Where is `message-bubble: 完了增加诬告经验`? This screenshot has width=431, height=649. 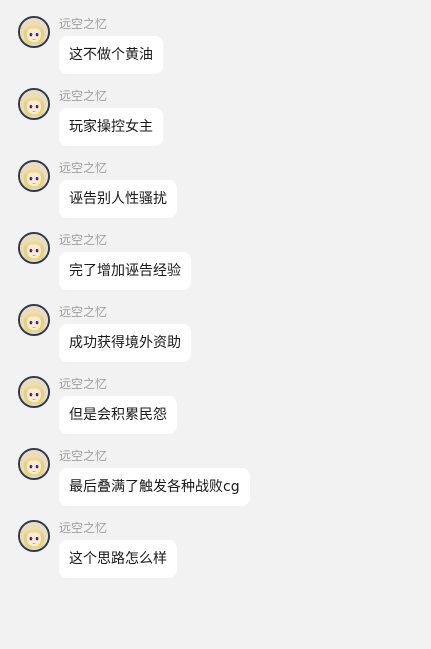
message-bubble: 完了增加诬告经验 is located at coordinates (125, 271).